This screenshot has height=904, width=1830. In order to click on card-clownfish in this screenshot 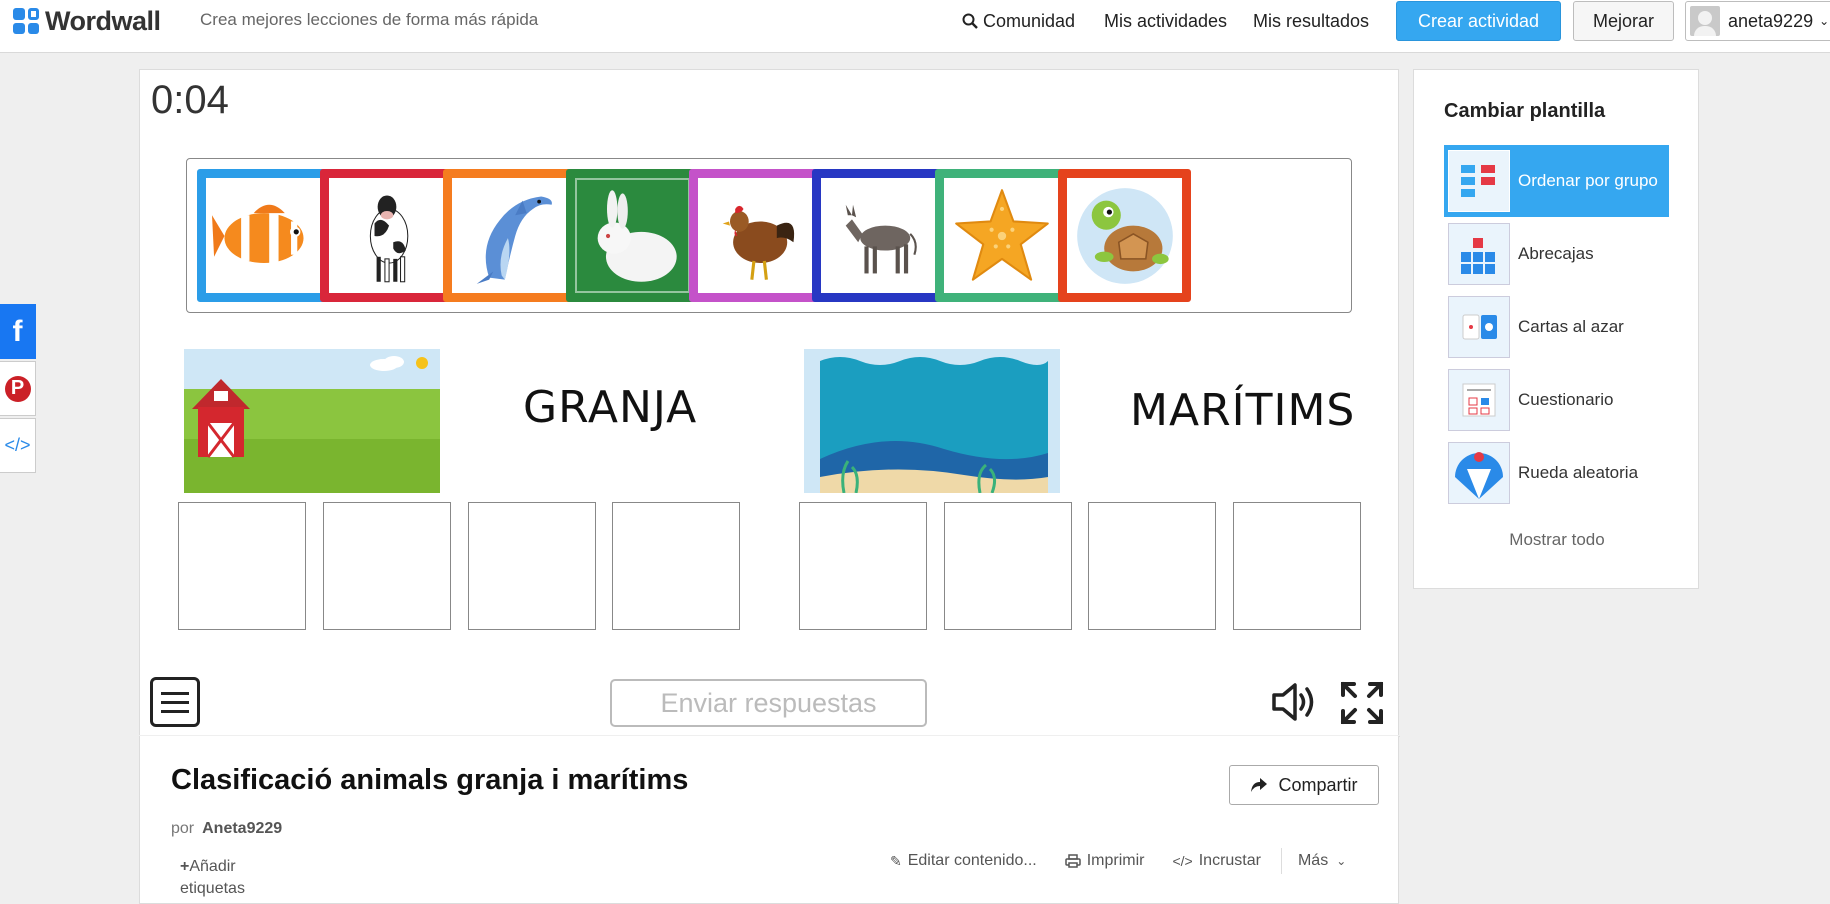, I will do `click(263, 235)`.